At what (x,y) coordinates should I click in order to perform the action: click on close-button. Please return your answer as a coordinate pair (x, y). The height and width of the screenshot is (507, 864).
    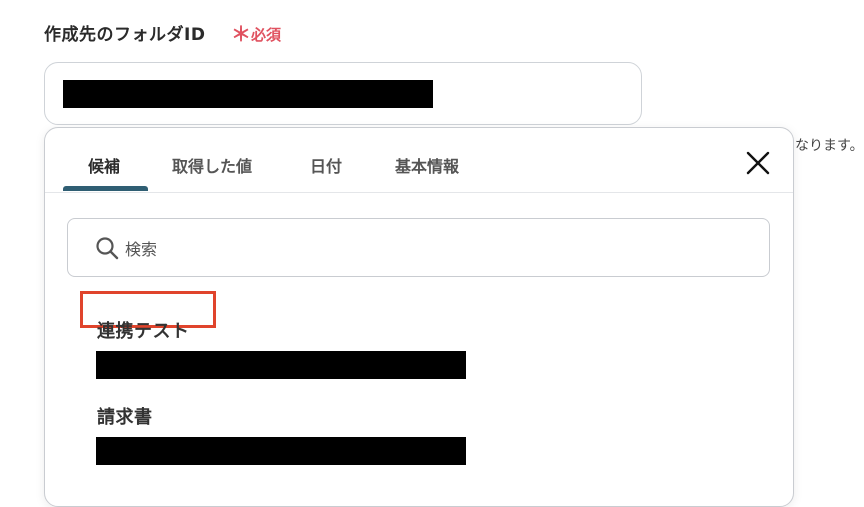
    Looking at the image, I should click on (758, 163).